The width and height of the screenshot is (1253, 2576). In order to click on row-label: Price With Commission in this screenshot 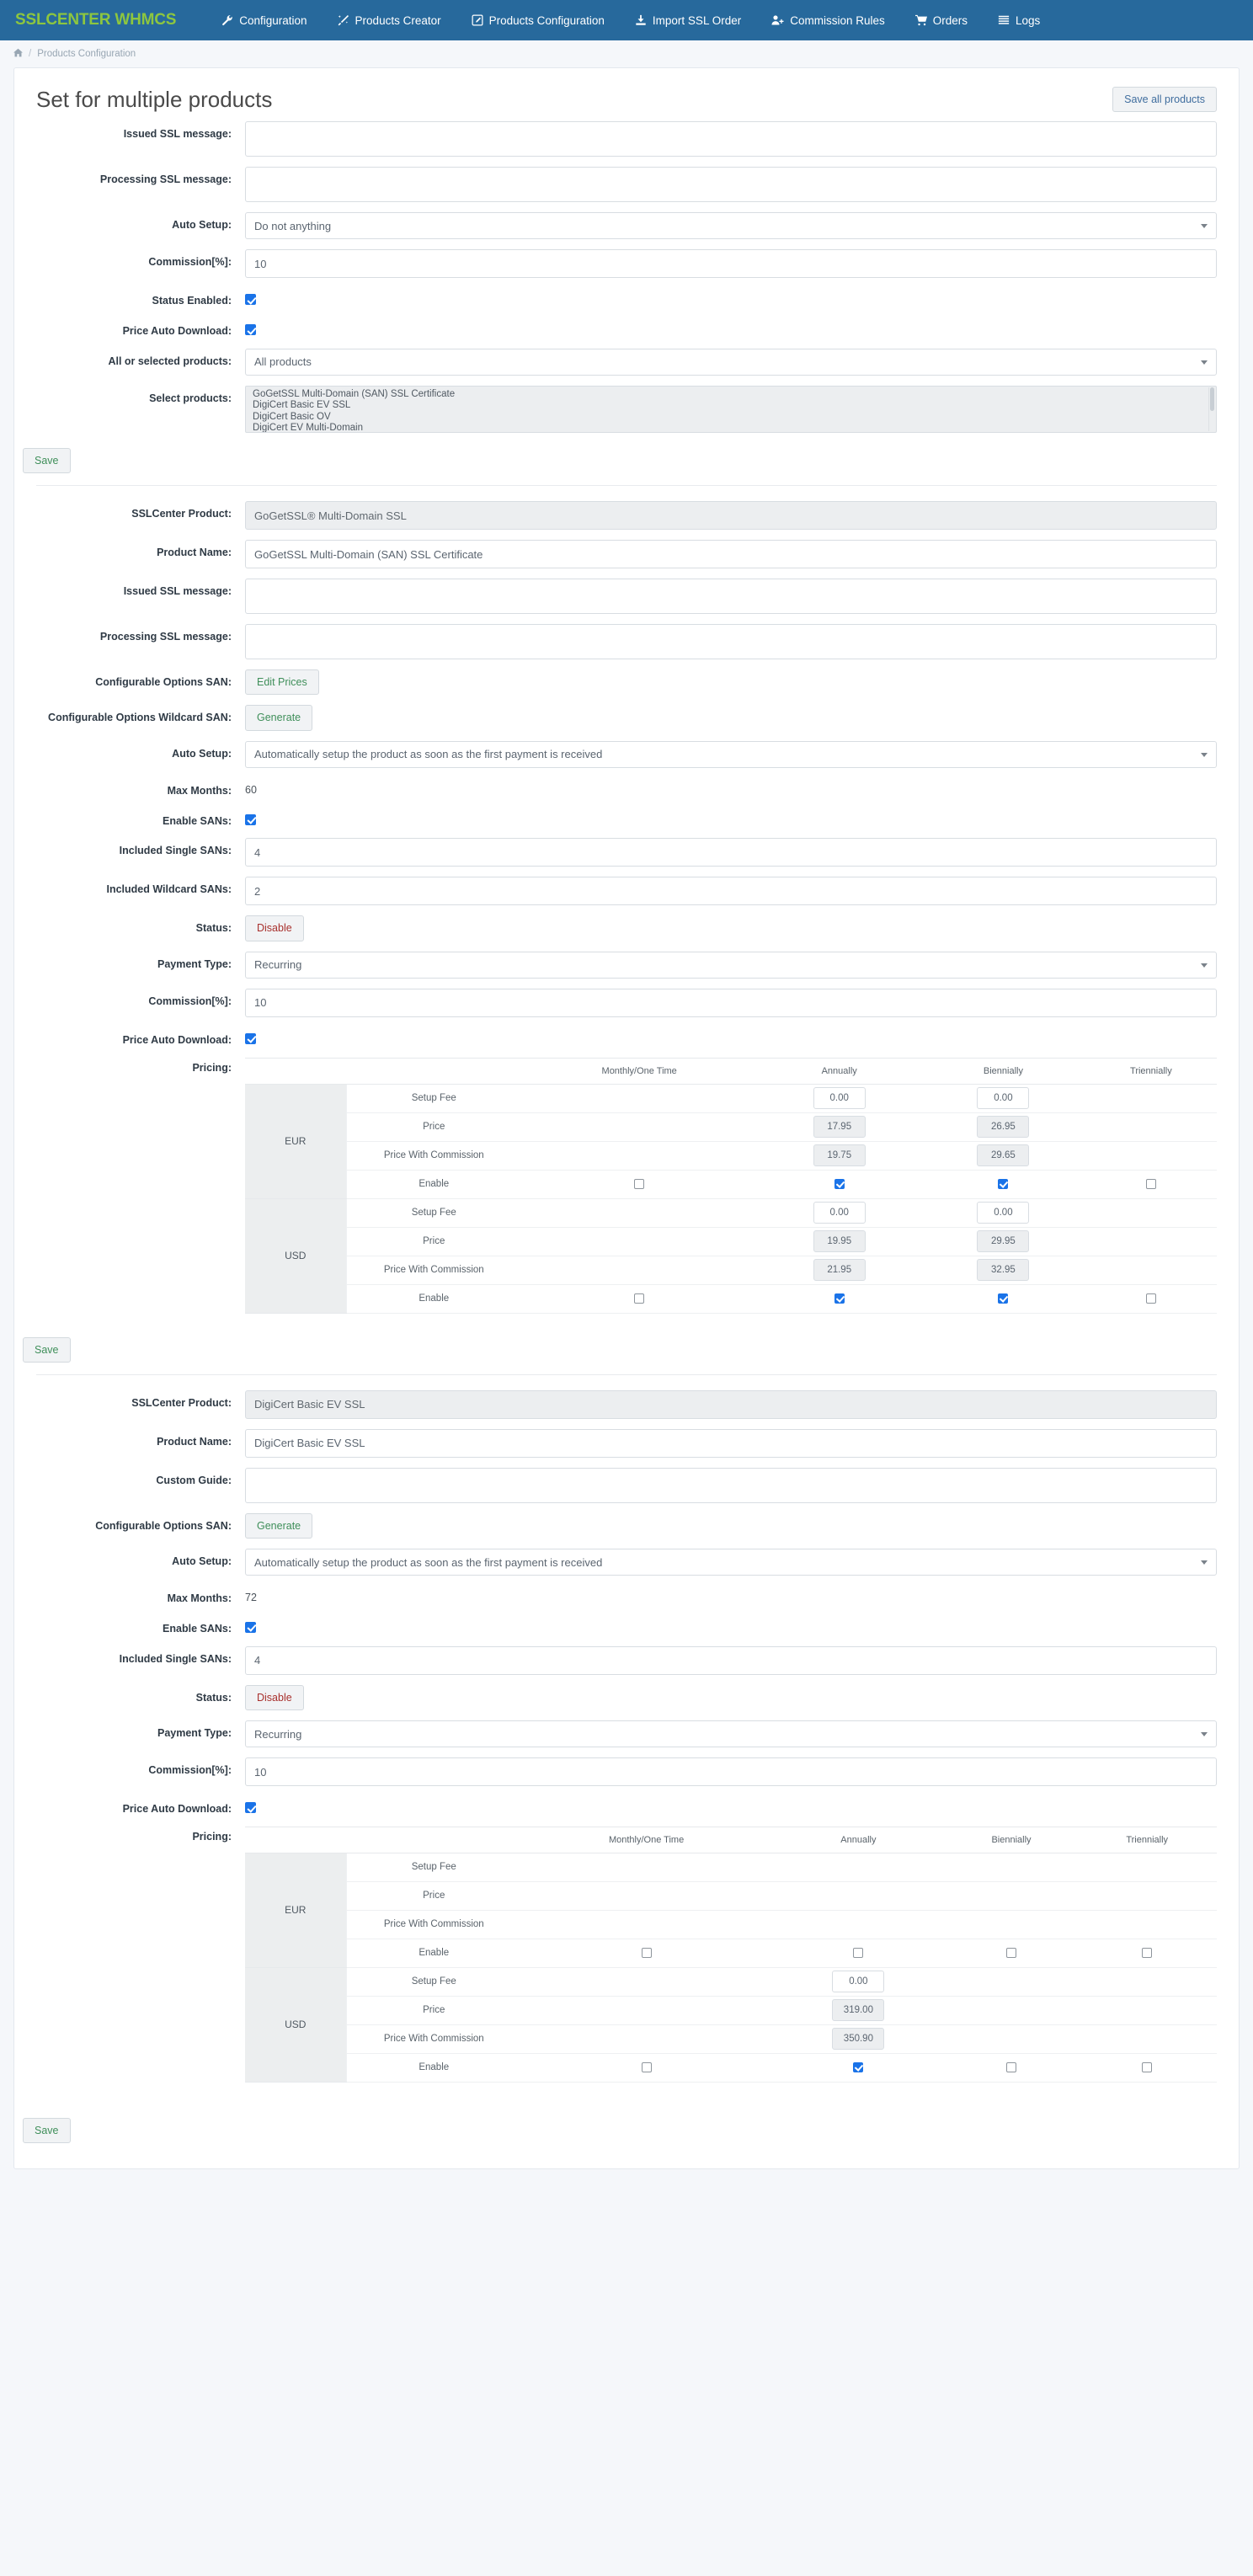, I will do `click(433, 1270)`.